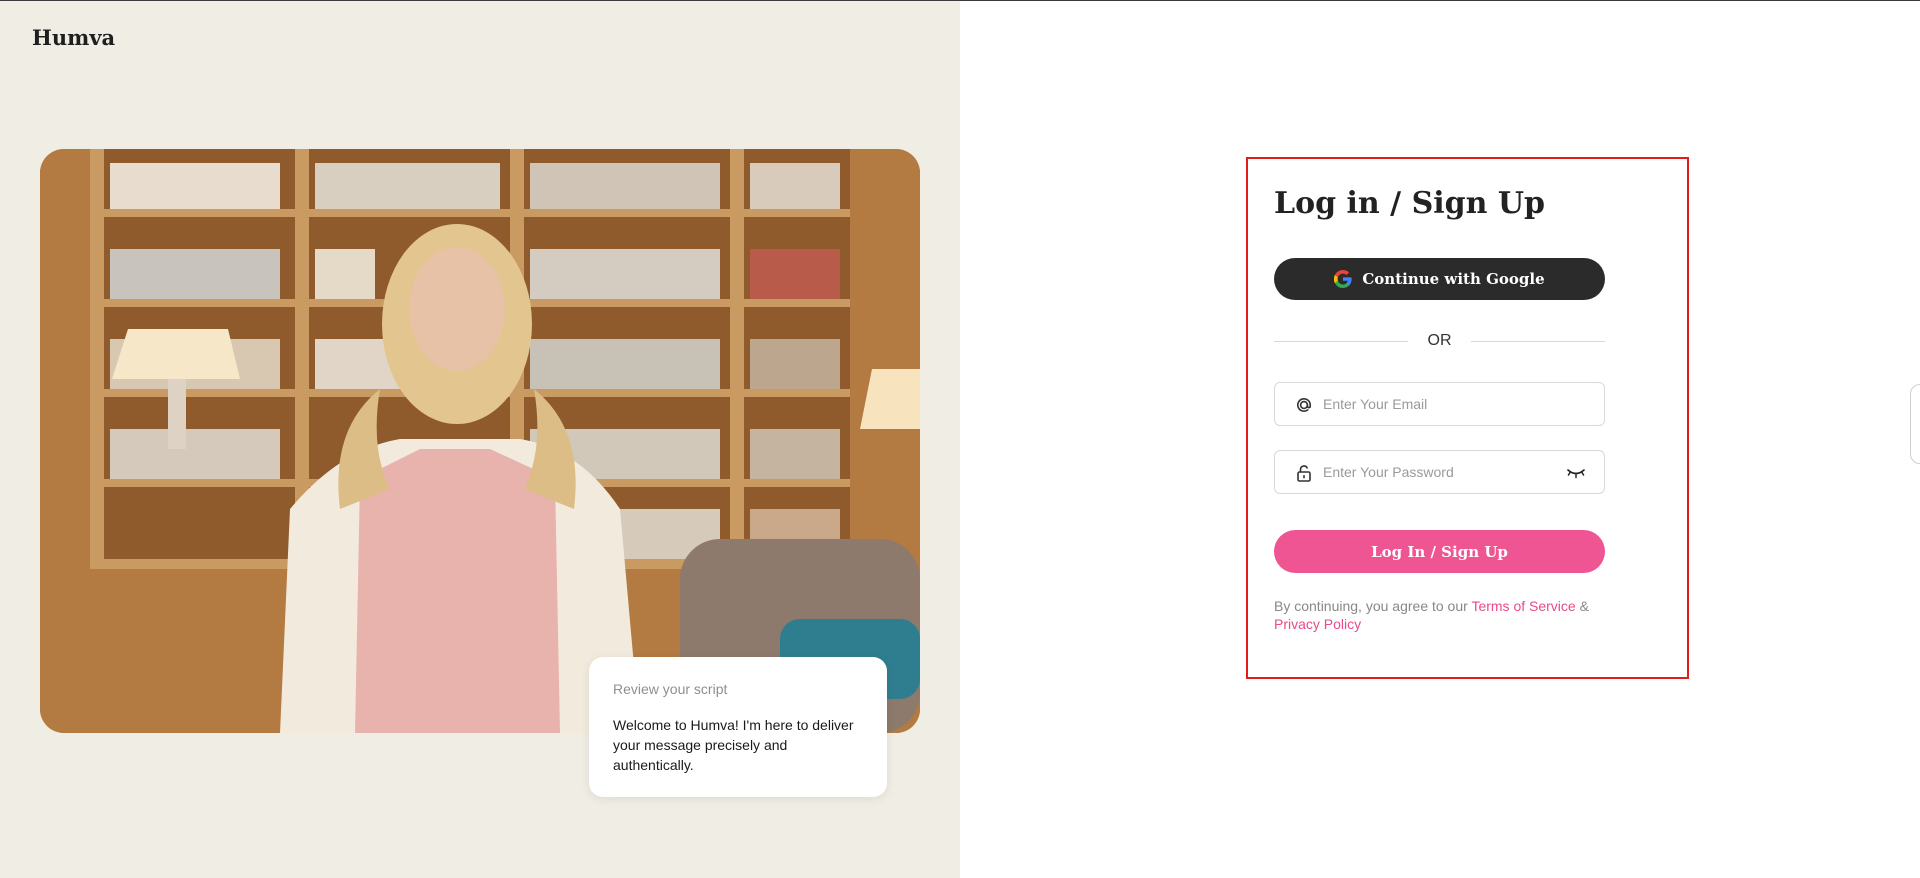 The width and height of the screenshot is (1920, 878). What do you see at coordinates (1375, 404) in the screenshot?
I see `email-placeholder: Enter Your Email` at bounding box center [1375, 404].